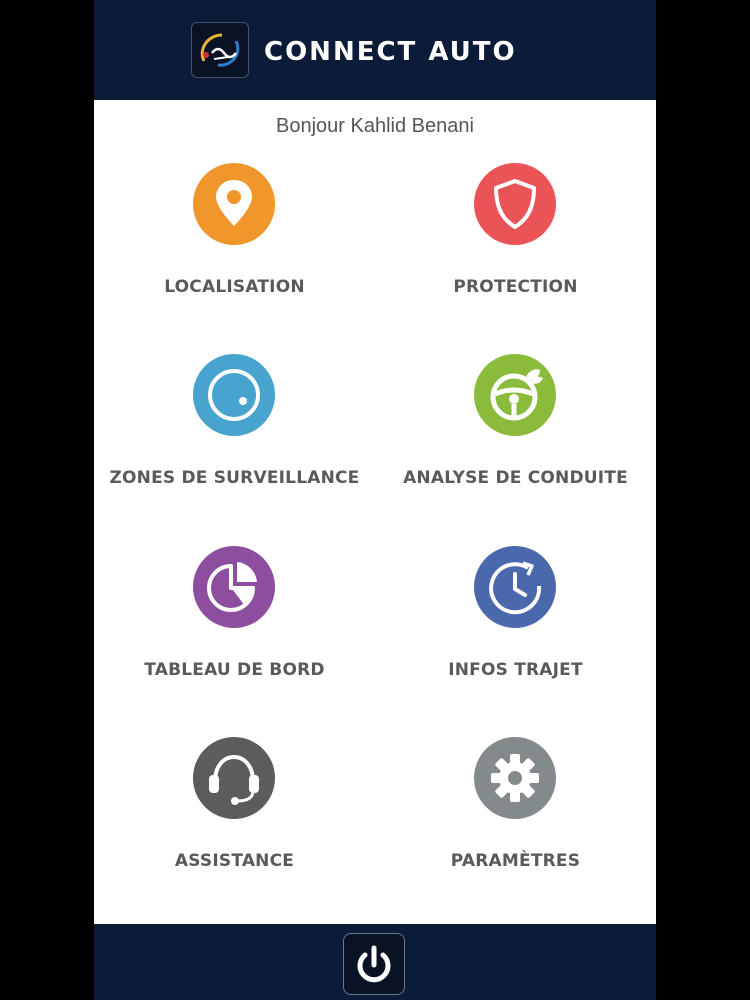 The height and width of the screenshot is (1000, 750). What do you see at coordinates (234, 444) in the screenshot?
I see `menu-item-zones-de-surveillance: ZONES DE SURVEILLANCE` at bounding box center [234, 444].